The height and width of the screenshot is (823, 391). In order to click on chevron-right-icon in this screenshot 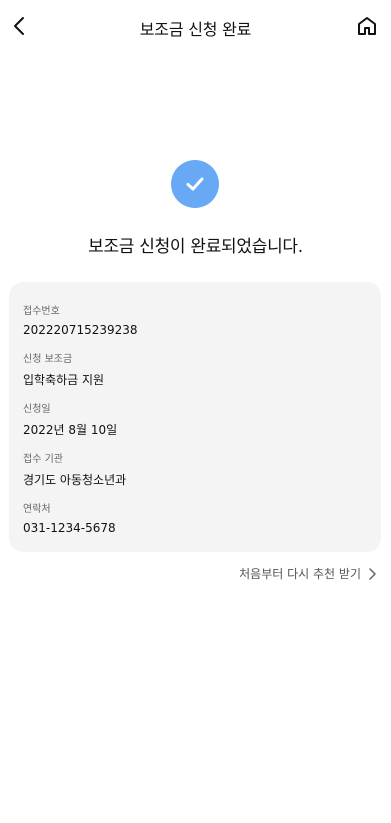, I will do `click(372, 573)`.